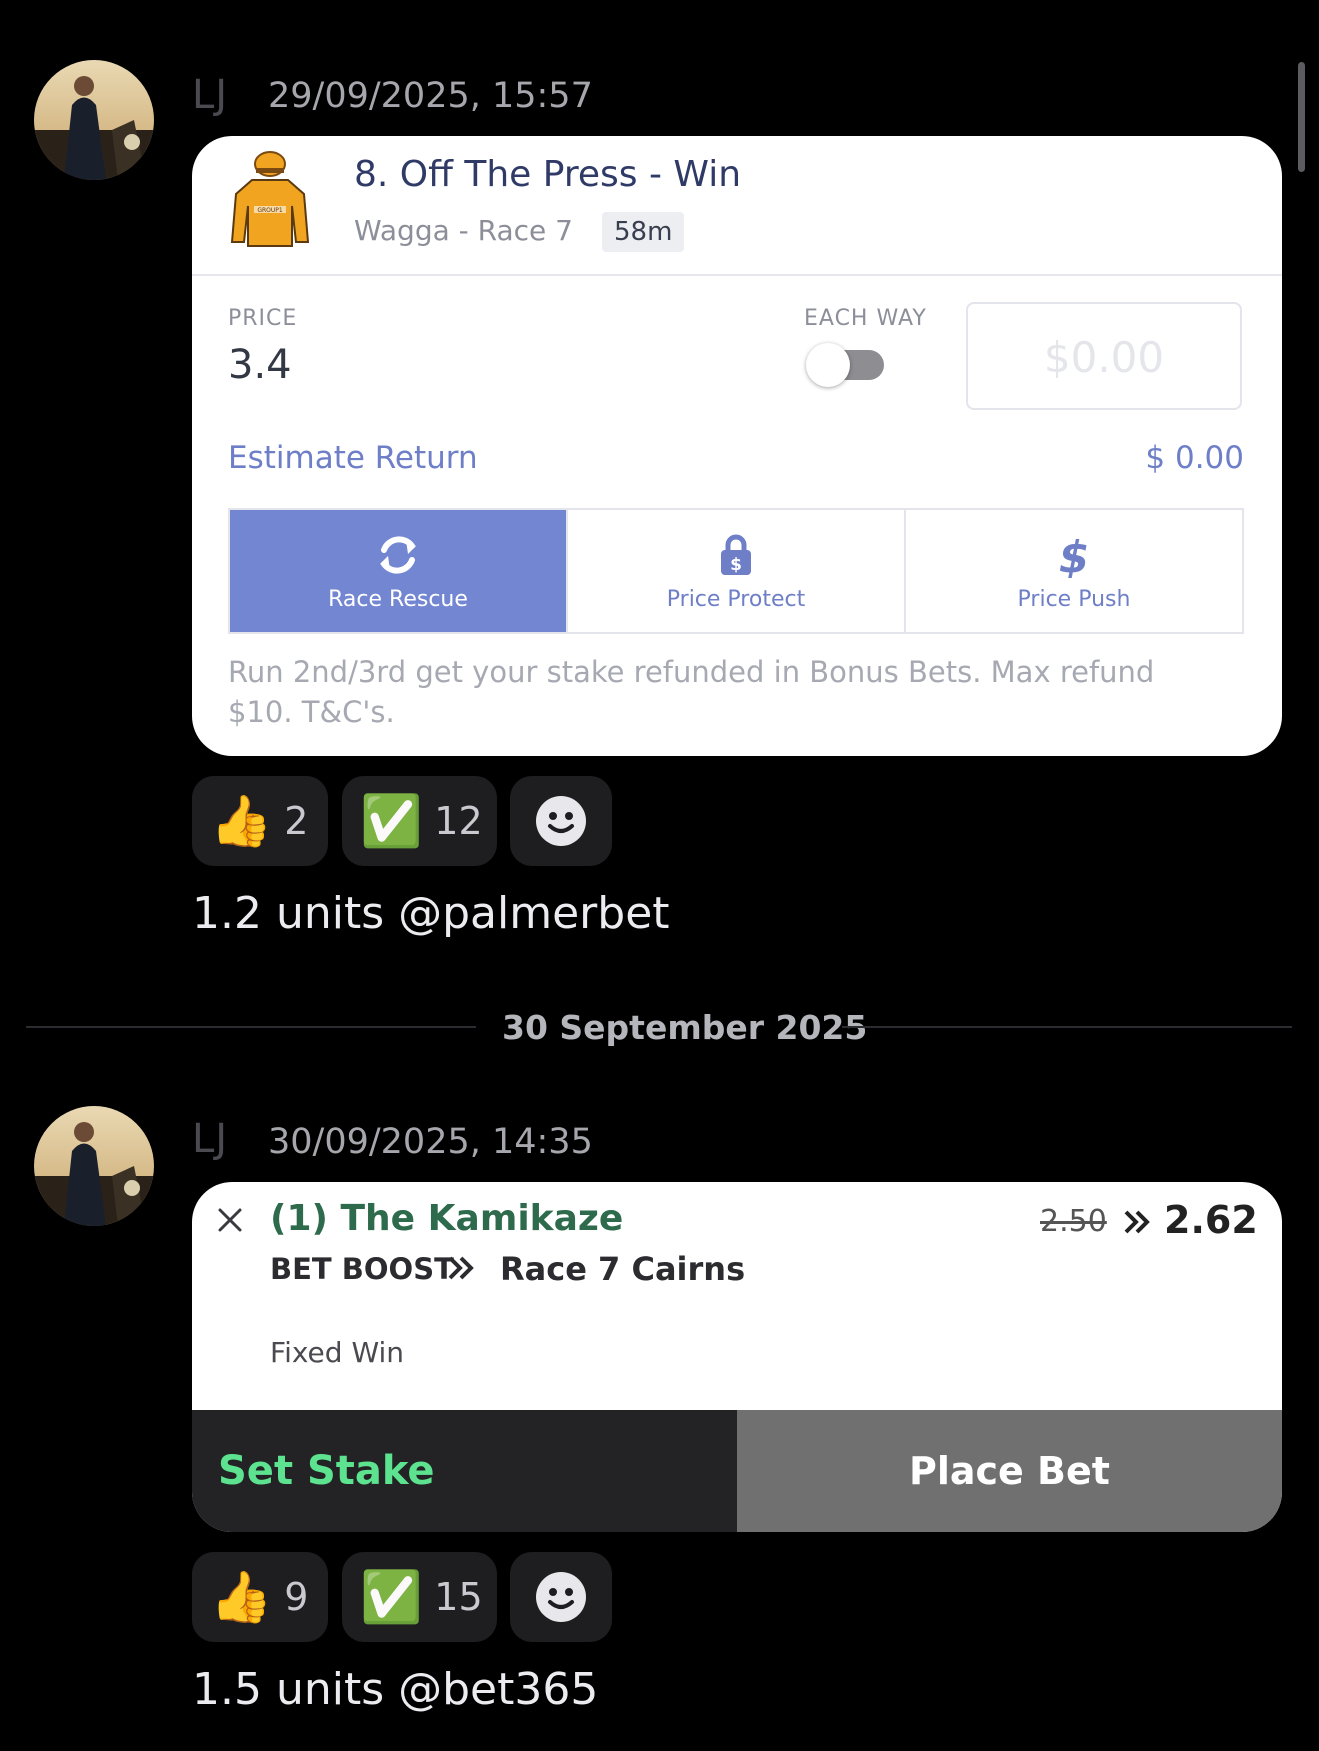 This screenshot has width=1319, height=1751. I want to click on reaction-thumbs-up: 👍 9, so click(260, 1597).